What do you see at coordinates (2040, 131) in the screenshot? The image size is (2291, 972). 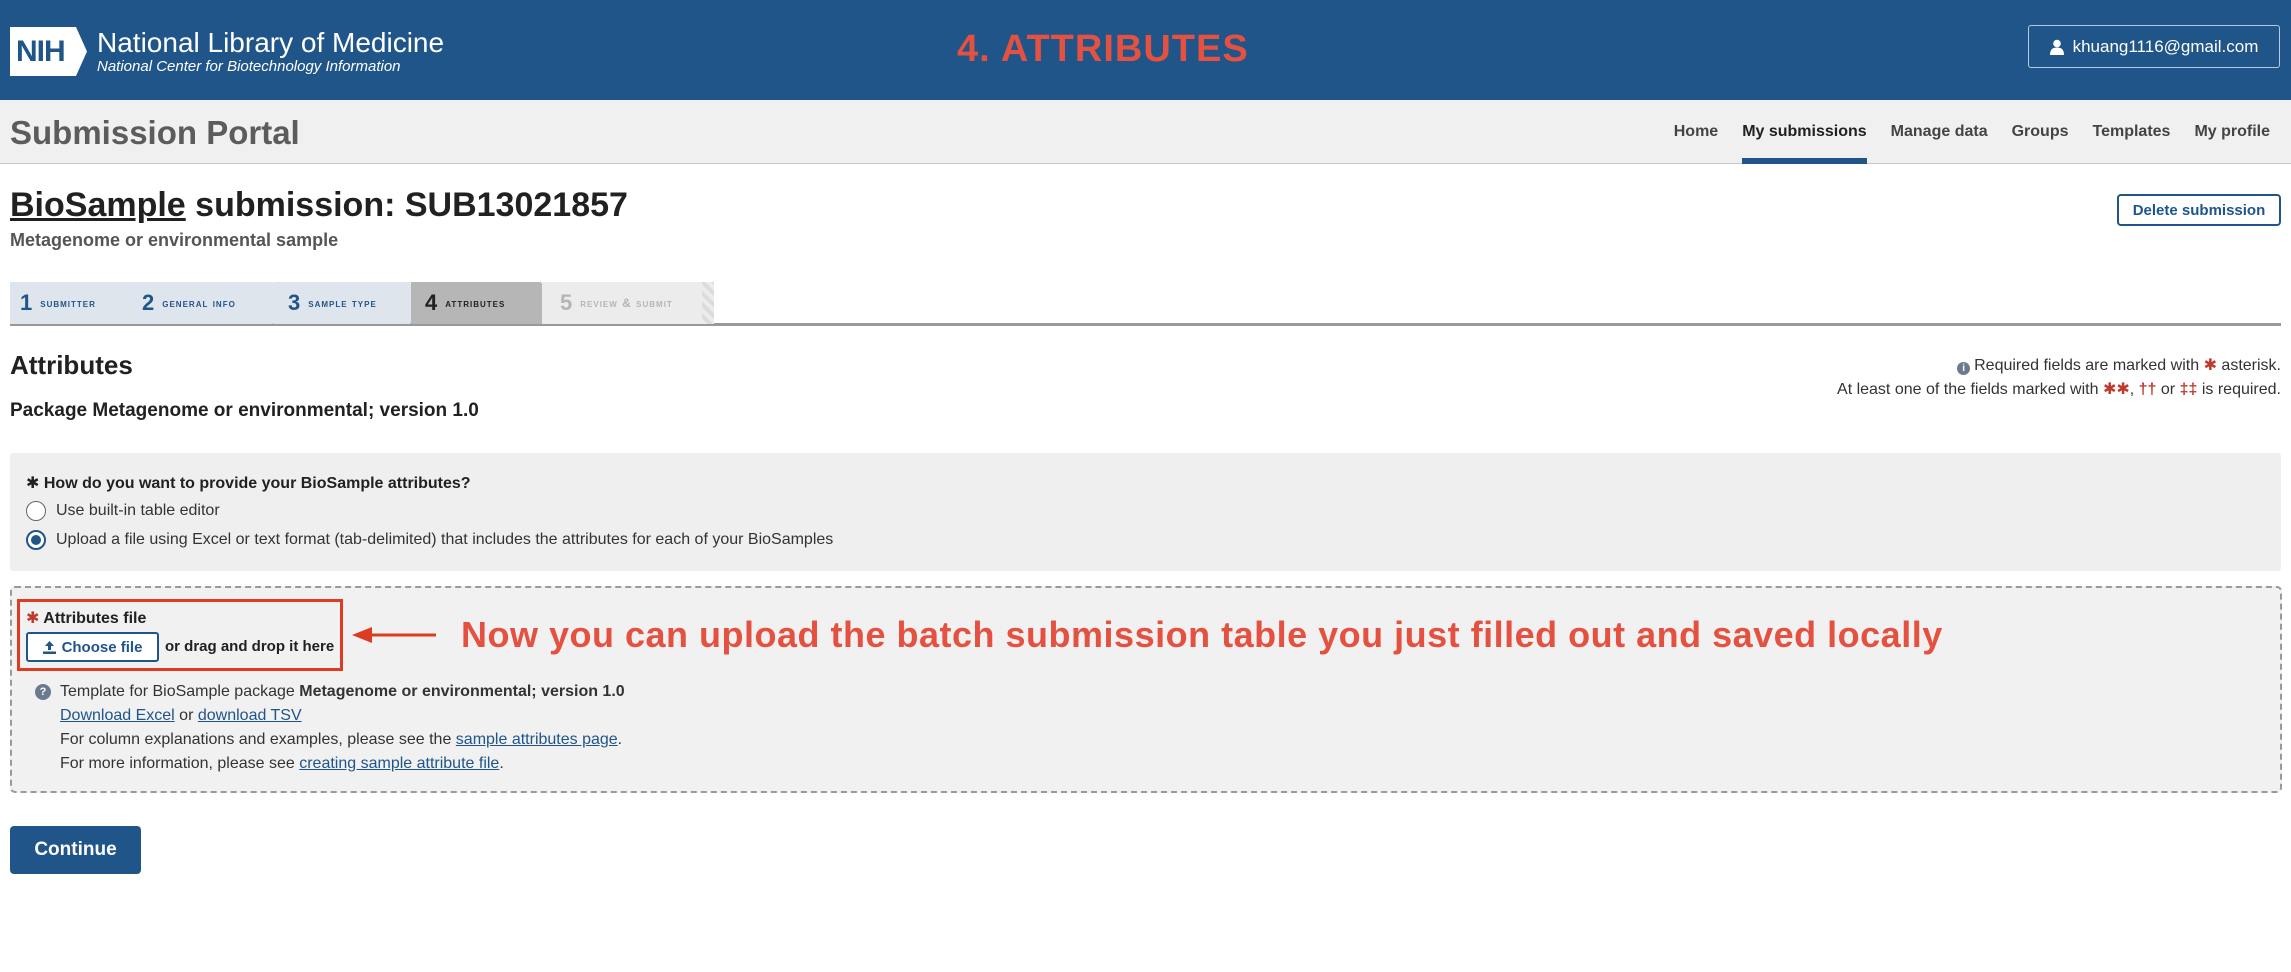 I see `nav-groups: Groups` at bounding box center [2040, 131].